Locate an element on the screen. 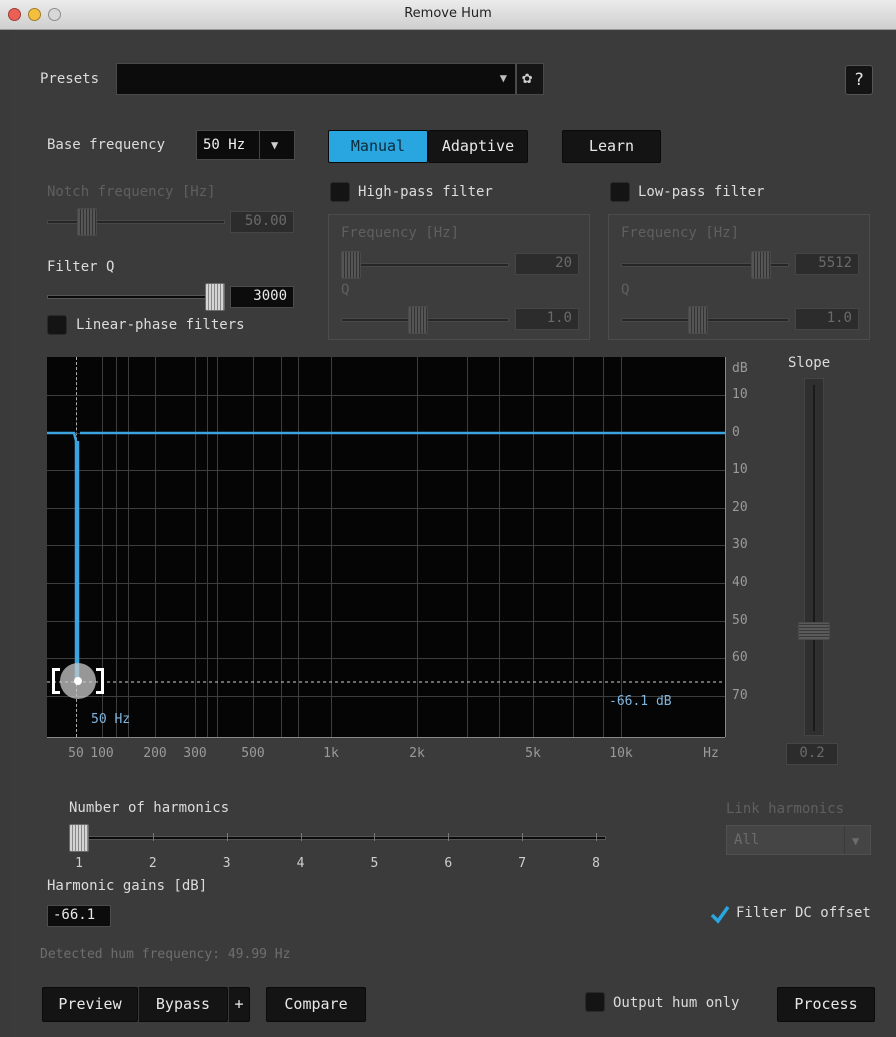 This screenshot has height=1037, width=896. high-pass-q-thumb is located at coordinates (417, 320).